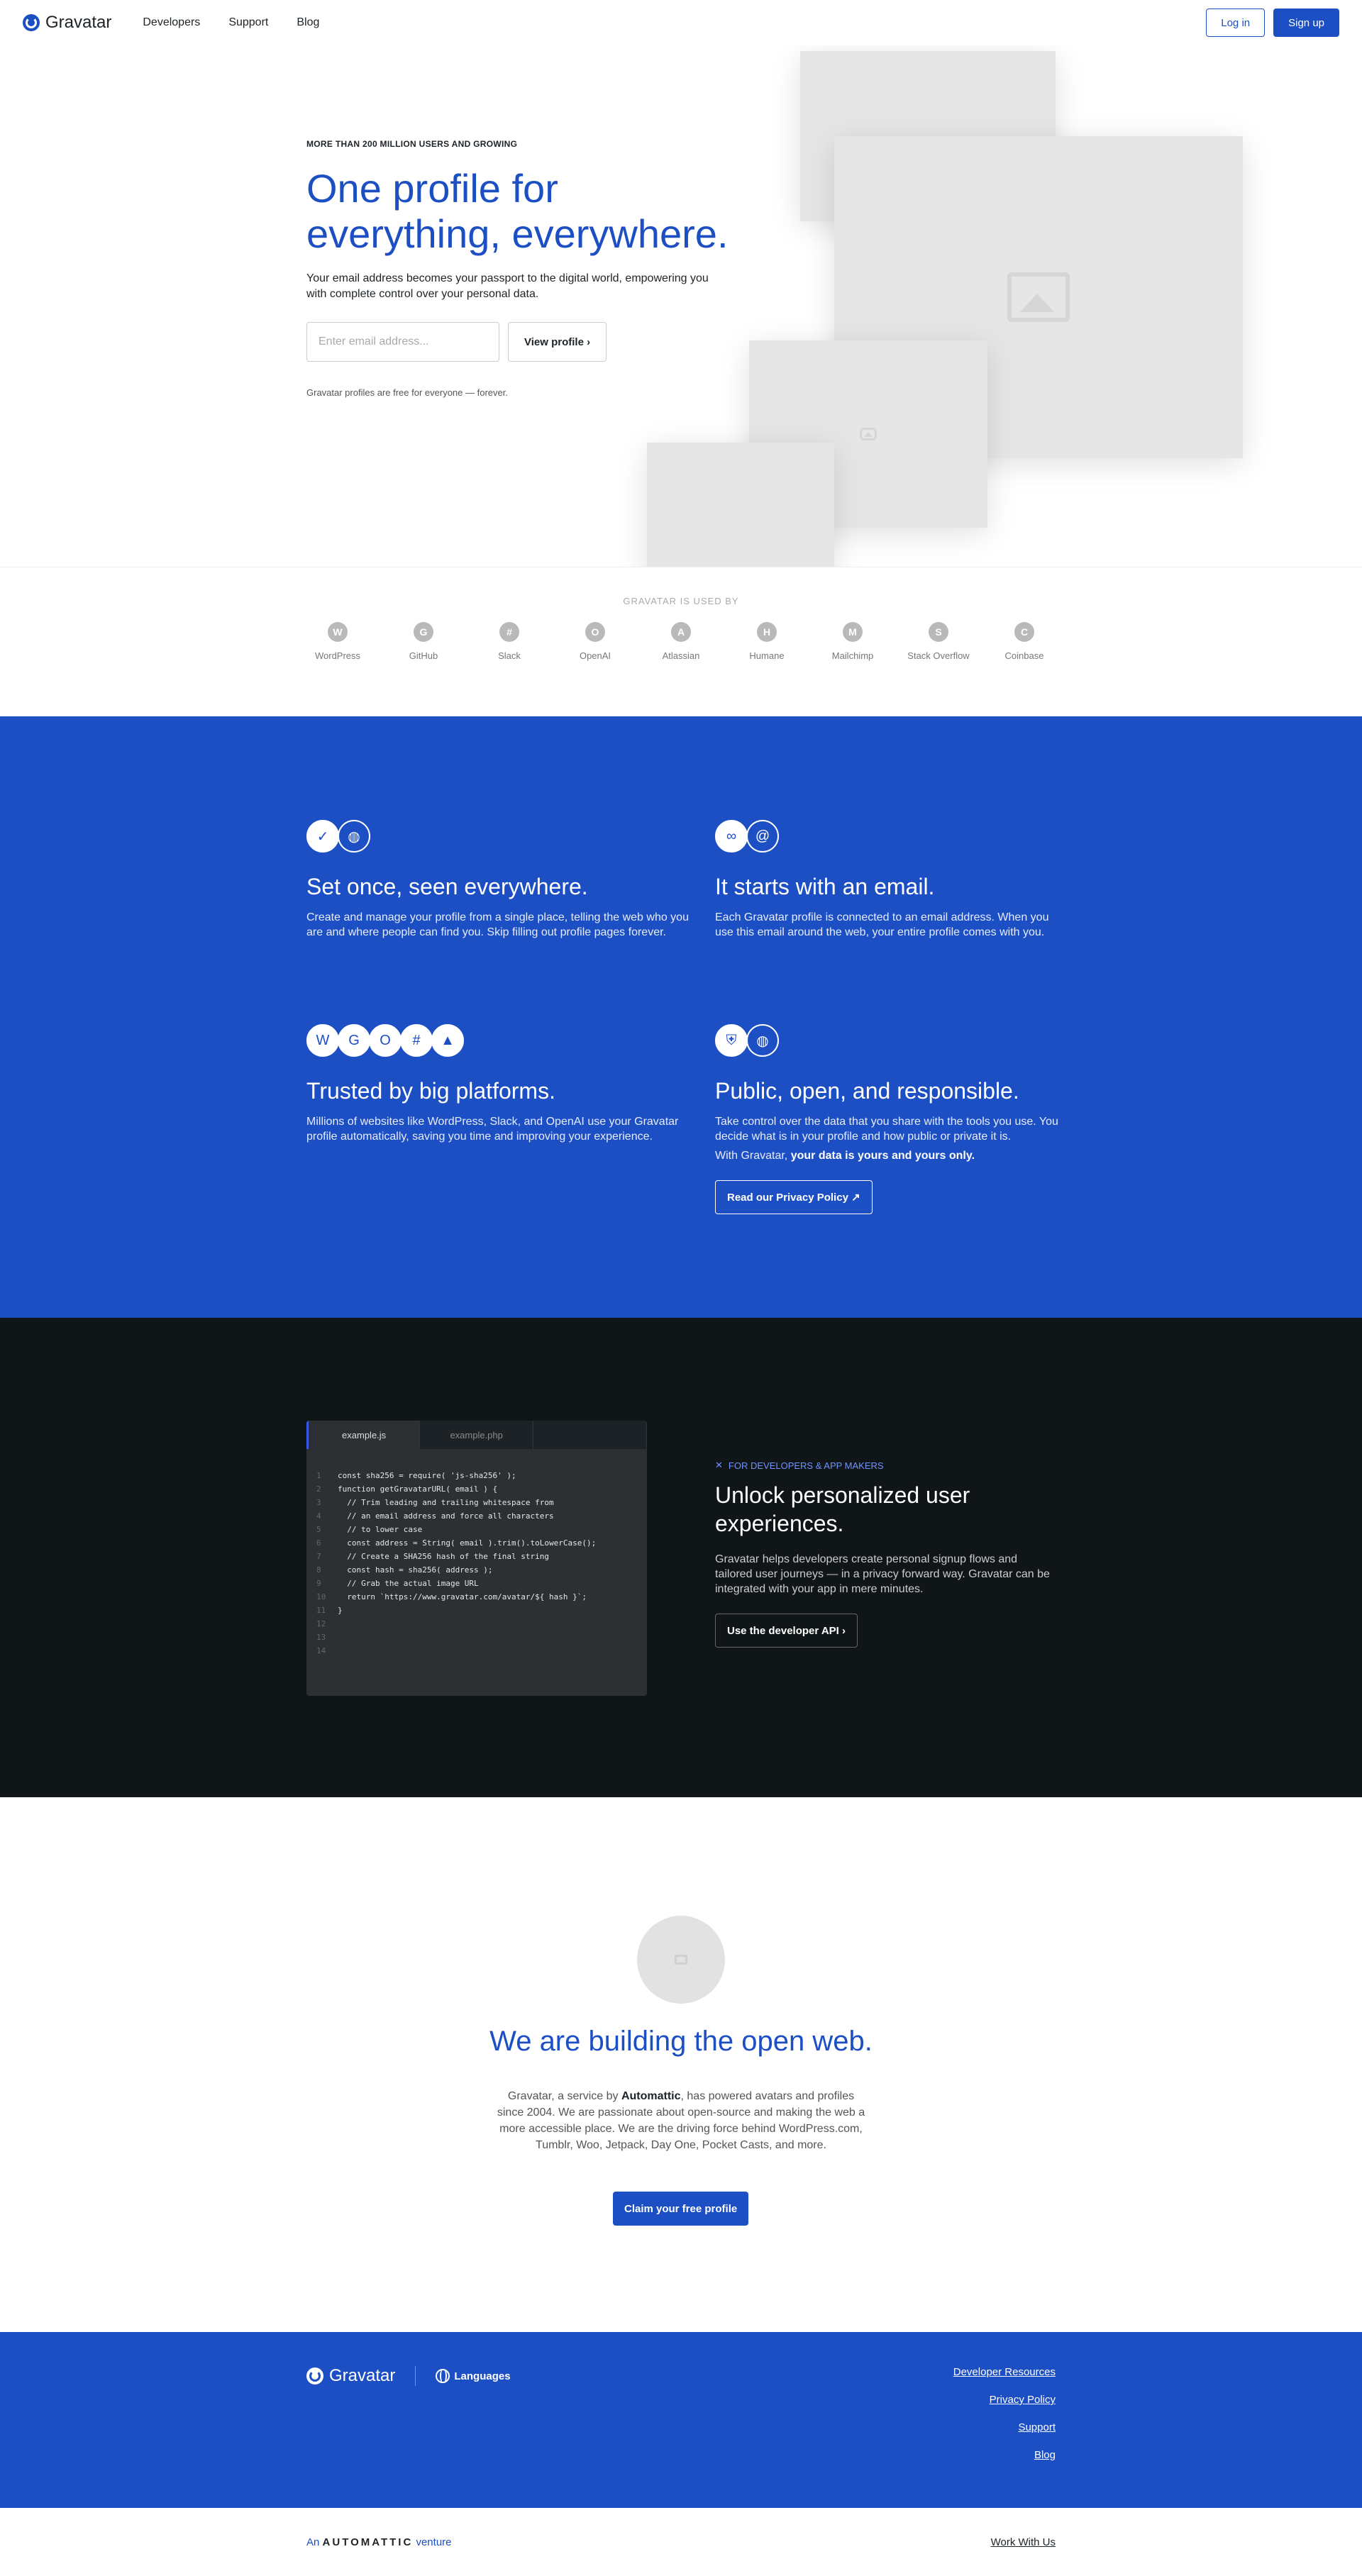 The image size is (1362, 2576). What do you see at coordinates (408, 2376) in the screenshot?
I see `footer-brand: Gravatar Languages` at bounding box center [408, 2376].